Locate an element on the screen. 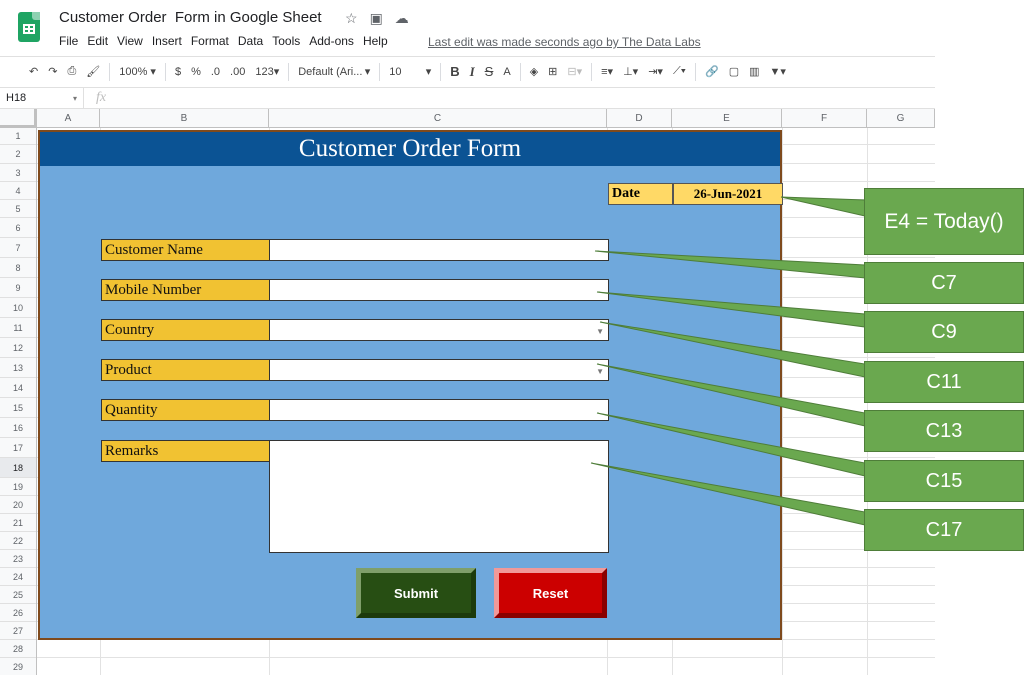 This screenshot has width=1024, height=675. title-actions: ☆ ▣ ☁ is located at coordinates (377, 18).